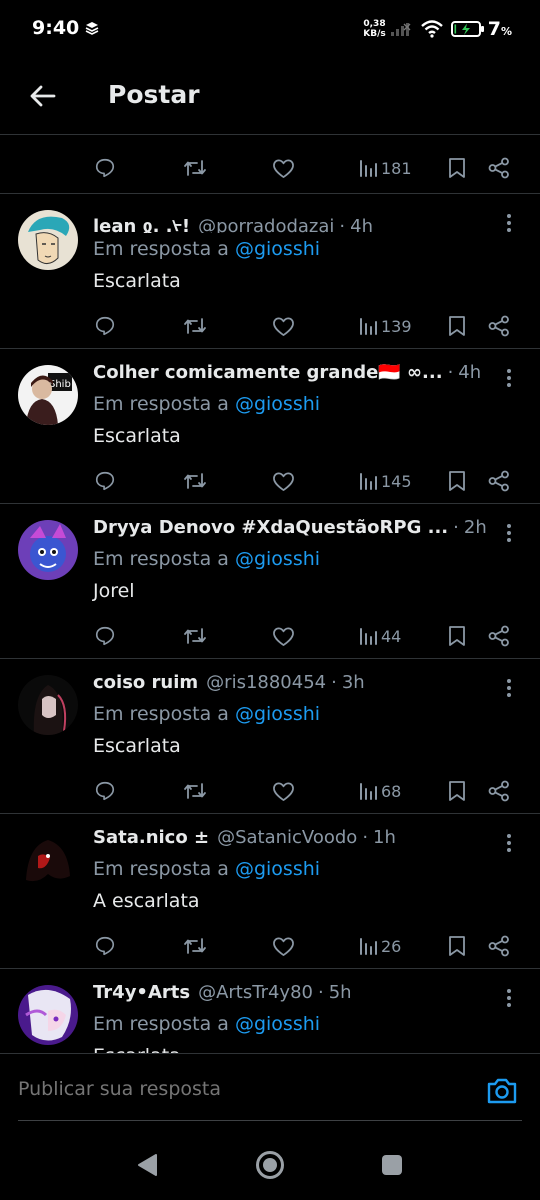 The width and height of the screenshot is (540, 1200). I want to click on triangle-back-icon, so click(147, 1165).